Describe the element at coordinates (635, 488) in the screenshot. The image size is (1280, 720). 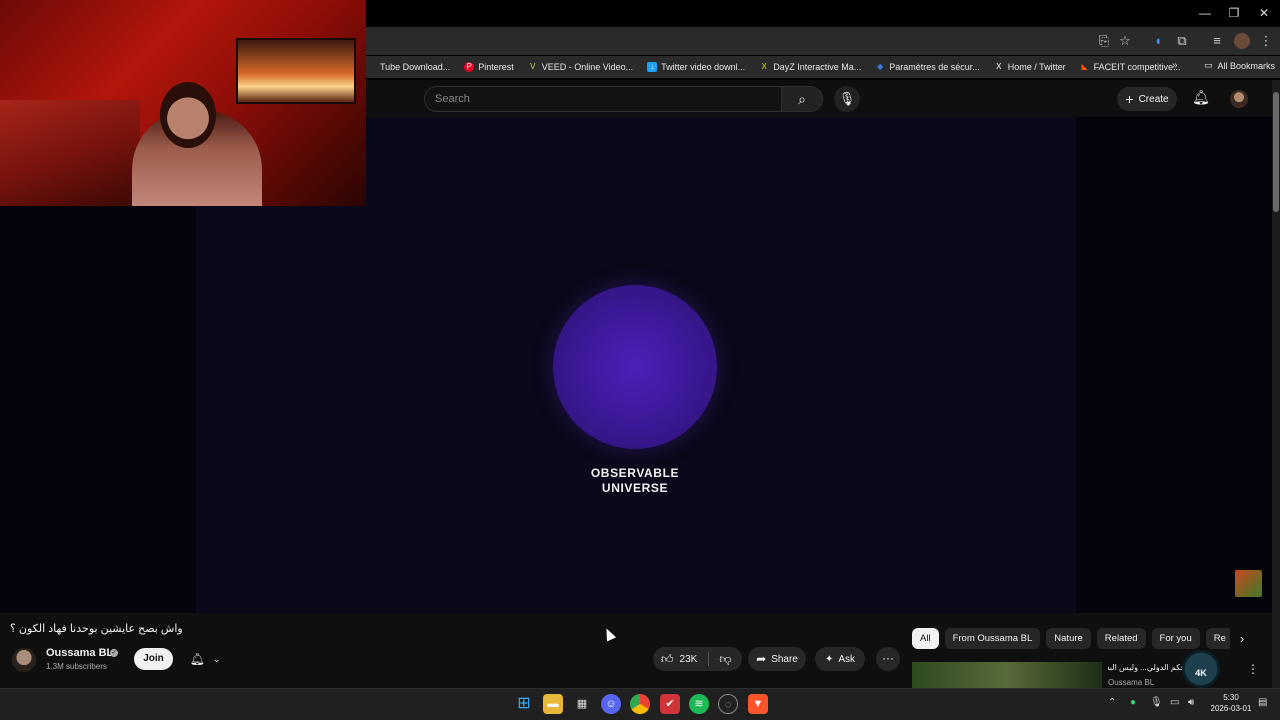
I see `overlay-line-2: UNIVERSE` at that location.